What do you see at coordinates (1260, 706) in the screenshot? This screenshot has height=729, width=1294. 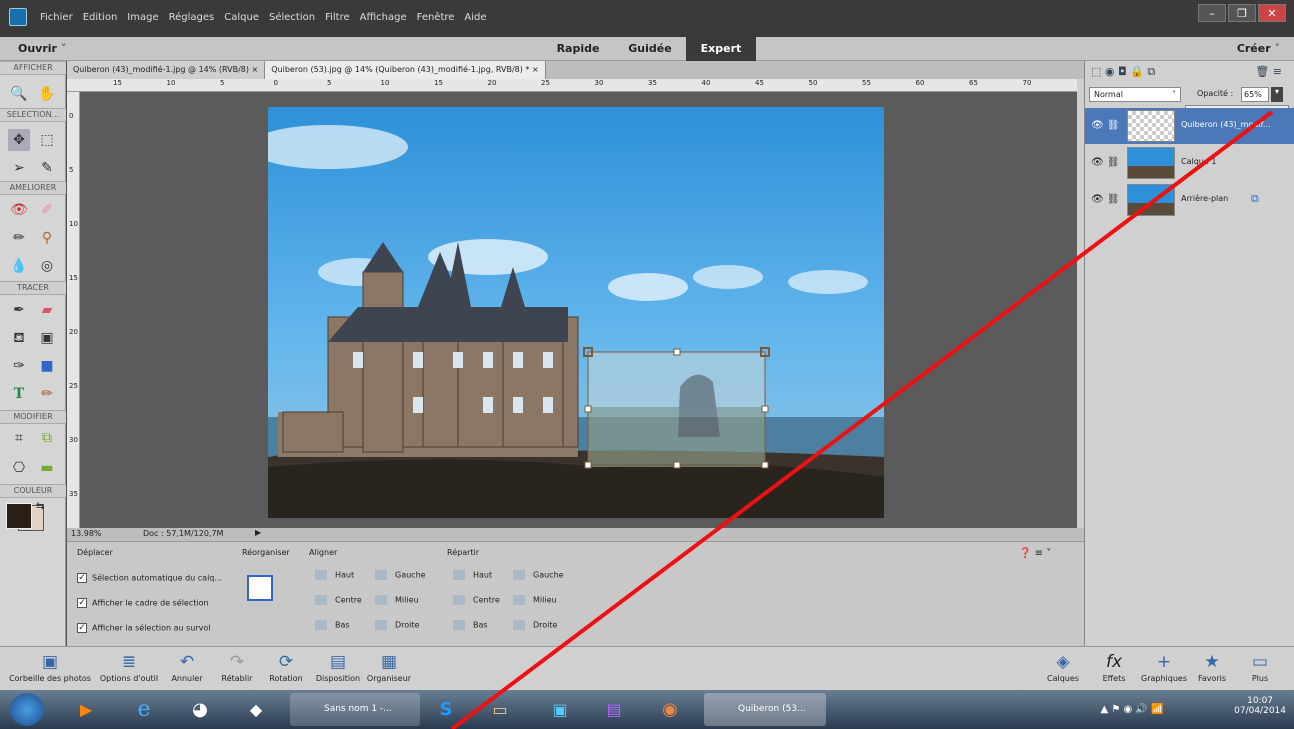 I see `clock: 10:07 07/04/2014` at bounding box center [1260, 706].